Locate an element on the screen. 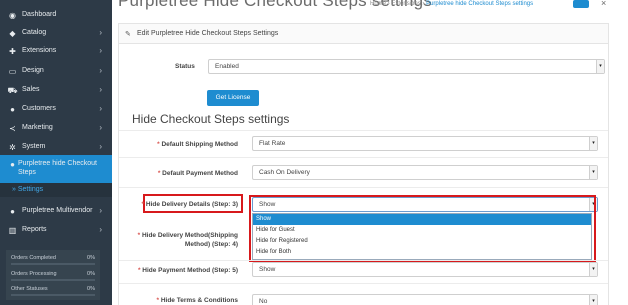 Image resolution: width=628 pixels, height=305 pixels. highlight-box-dropdown is located at coordinates (422, 228).